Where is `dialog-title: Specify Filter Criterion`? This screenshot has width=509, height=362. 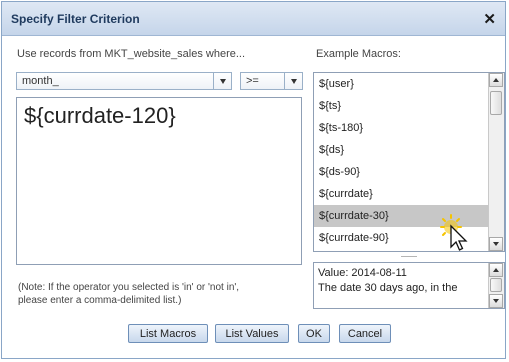 dialog-title: Specify Filter Criterion is located at coordinates (75, 19).